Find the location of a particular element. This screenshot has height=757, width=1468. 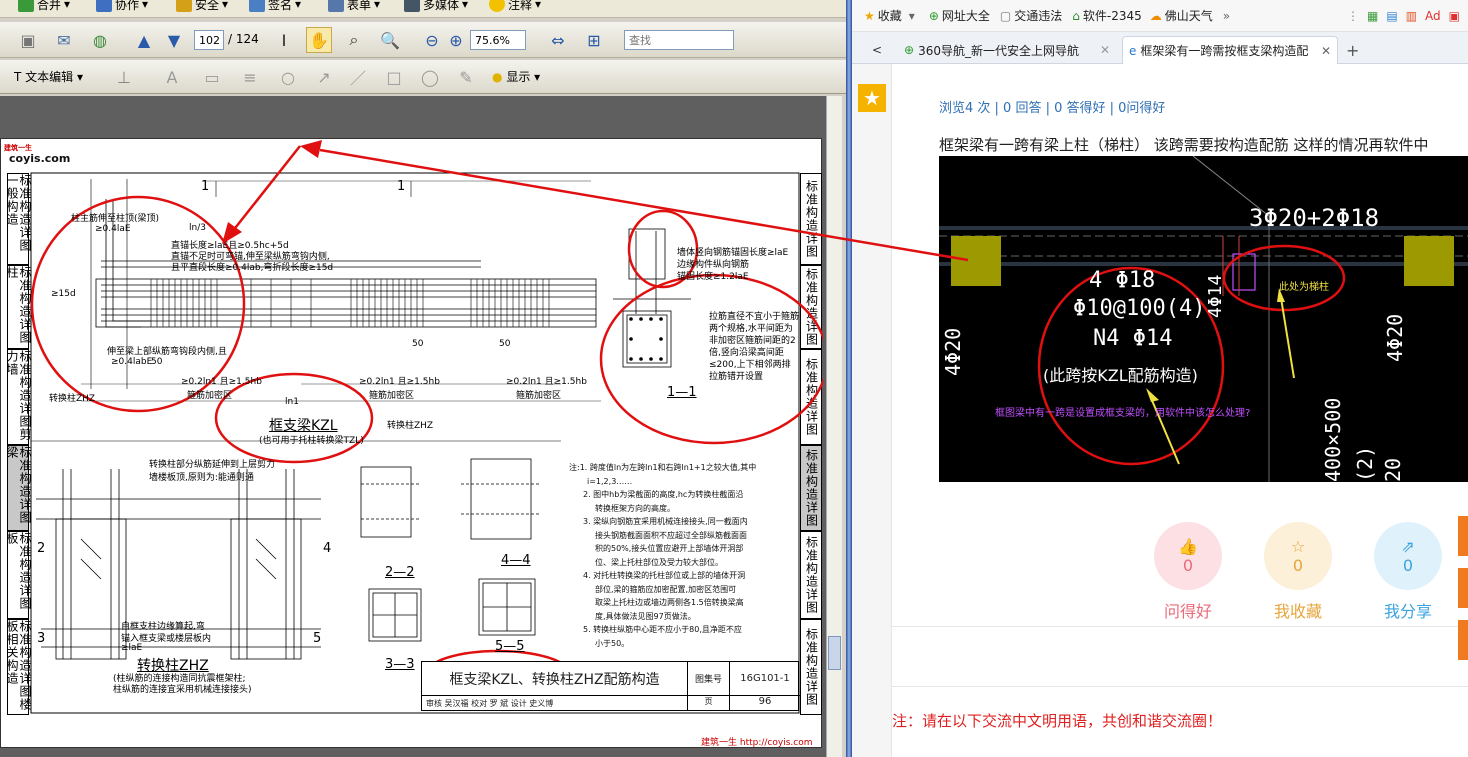

zoom-tool-icon: 🔍 is located at coordinates (390, 40).